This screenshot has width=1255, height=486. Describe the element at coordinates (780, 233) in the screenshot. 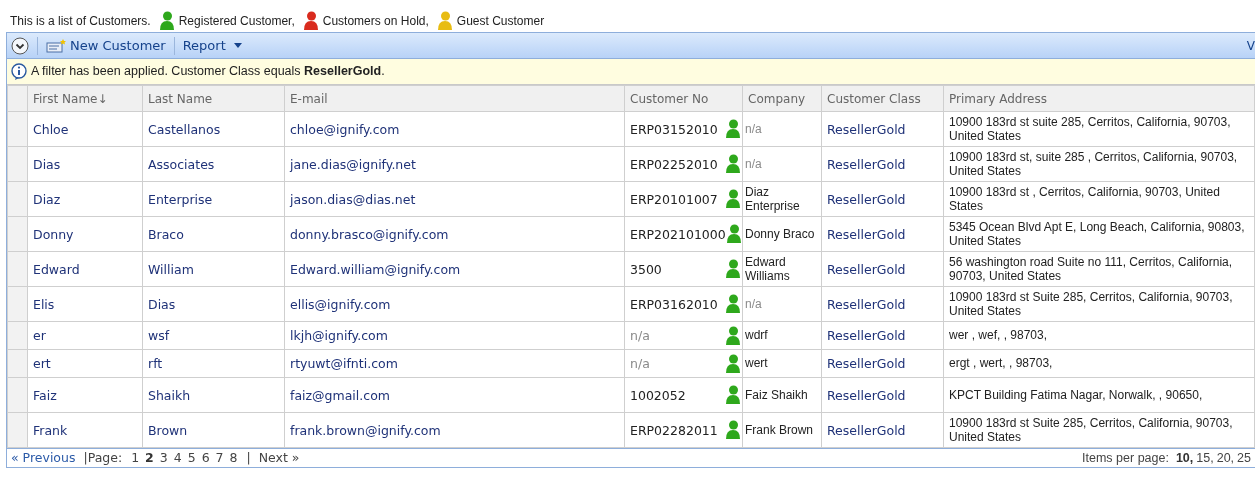

I see `company-name: Donny Braco` at that location.